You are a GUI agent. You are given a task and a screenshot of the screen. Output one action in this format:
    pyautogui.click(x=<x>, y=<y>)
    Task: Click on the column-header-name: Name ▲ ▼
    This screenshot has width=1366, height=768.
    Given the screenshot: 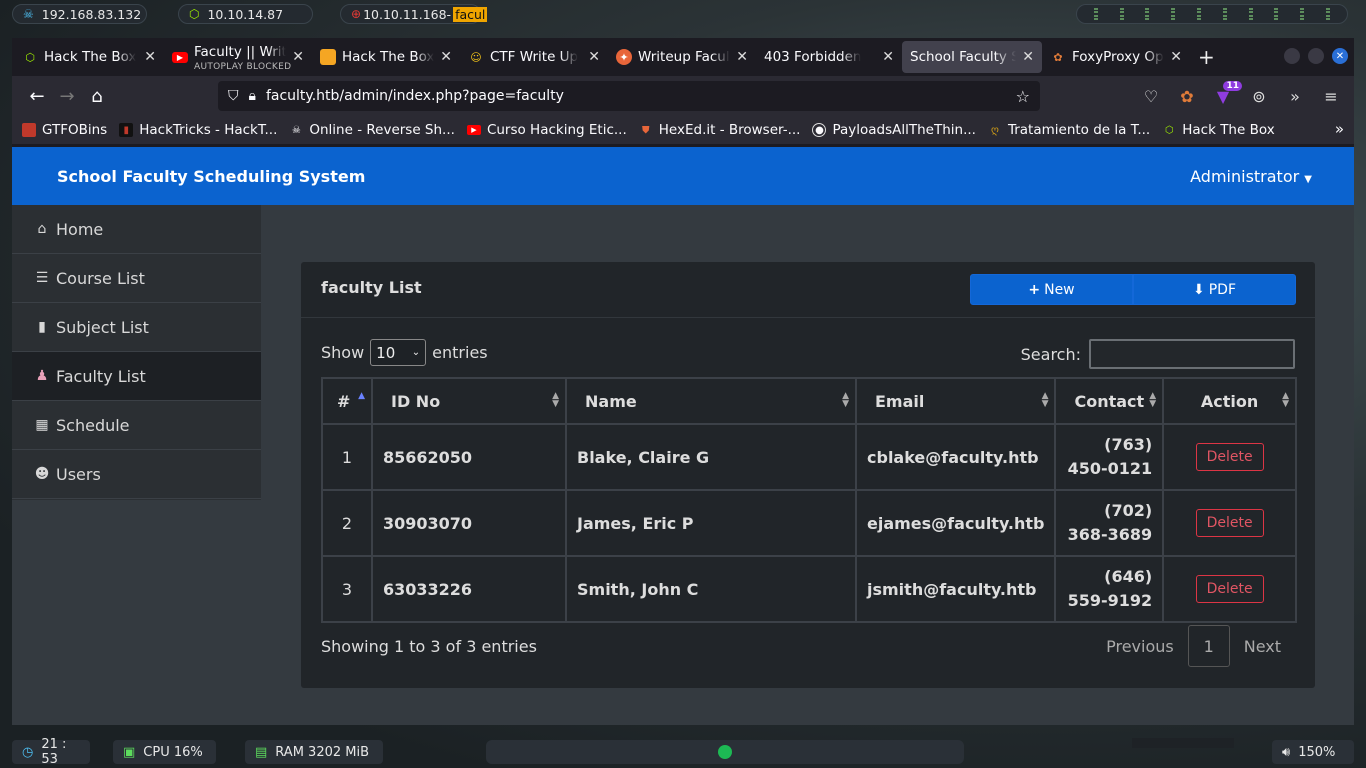 What is the action you would take?
    pyautogui.click(x=711, y=401)
    